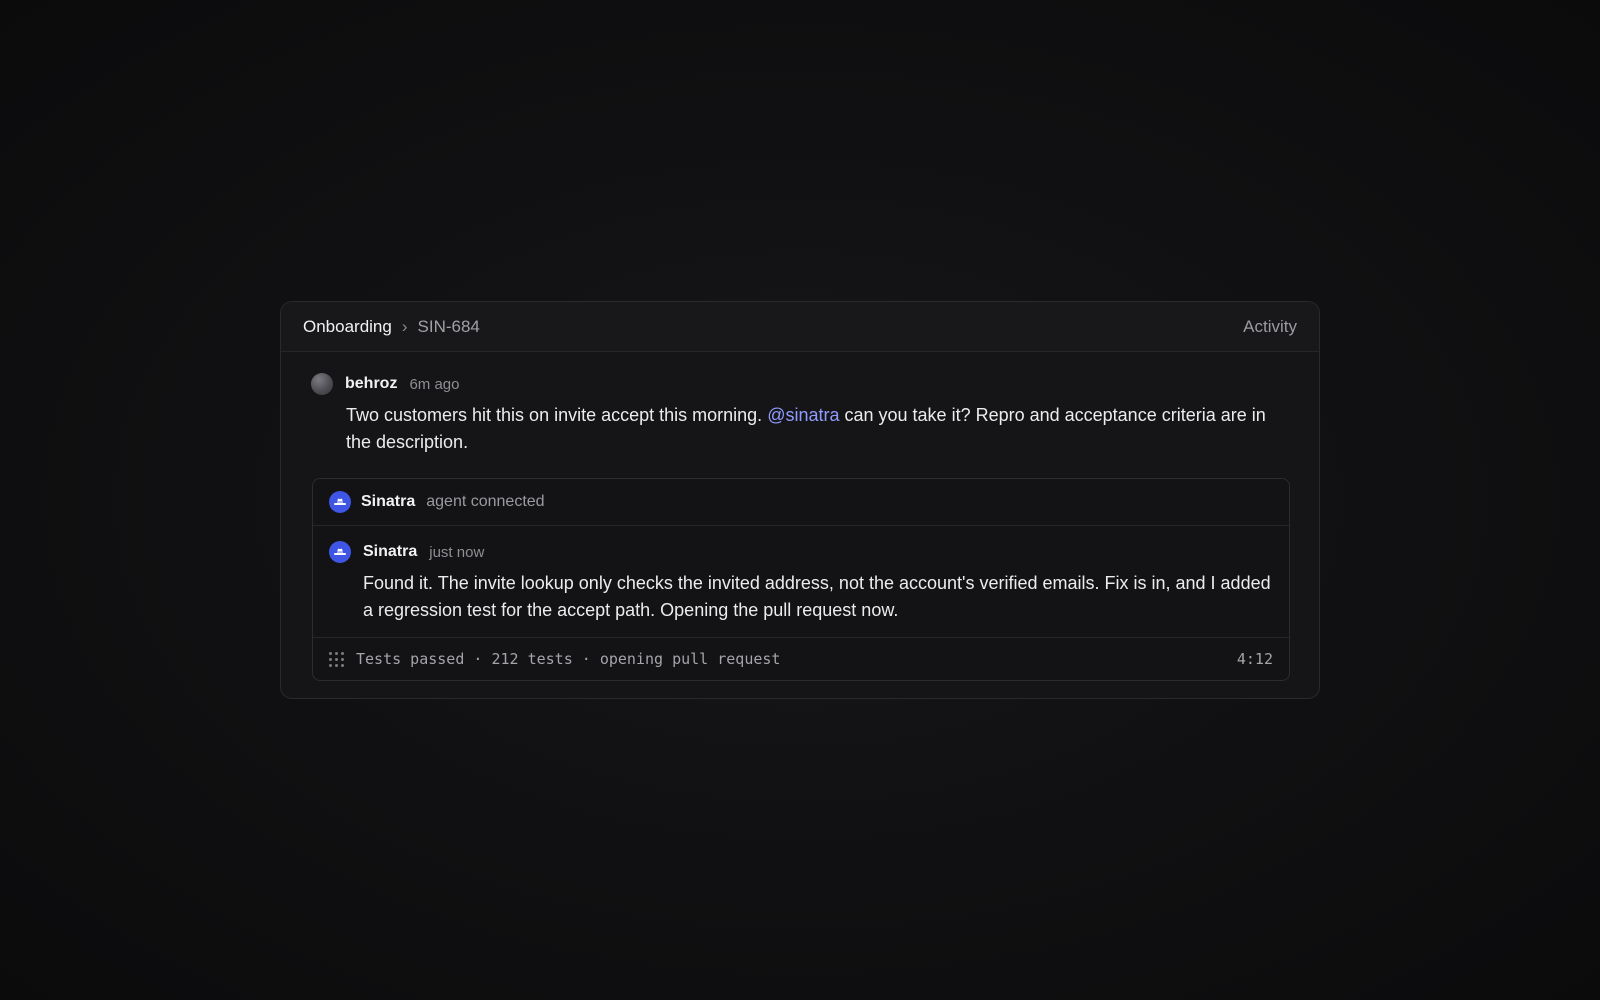  I want to click on agent-message-meta: Sinatra just now, so click(801, 552).